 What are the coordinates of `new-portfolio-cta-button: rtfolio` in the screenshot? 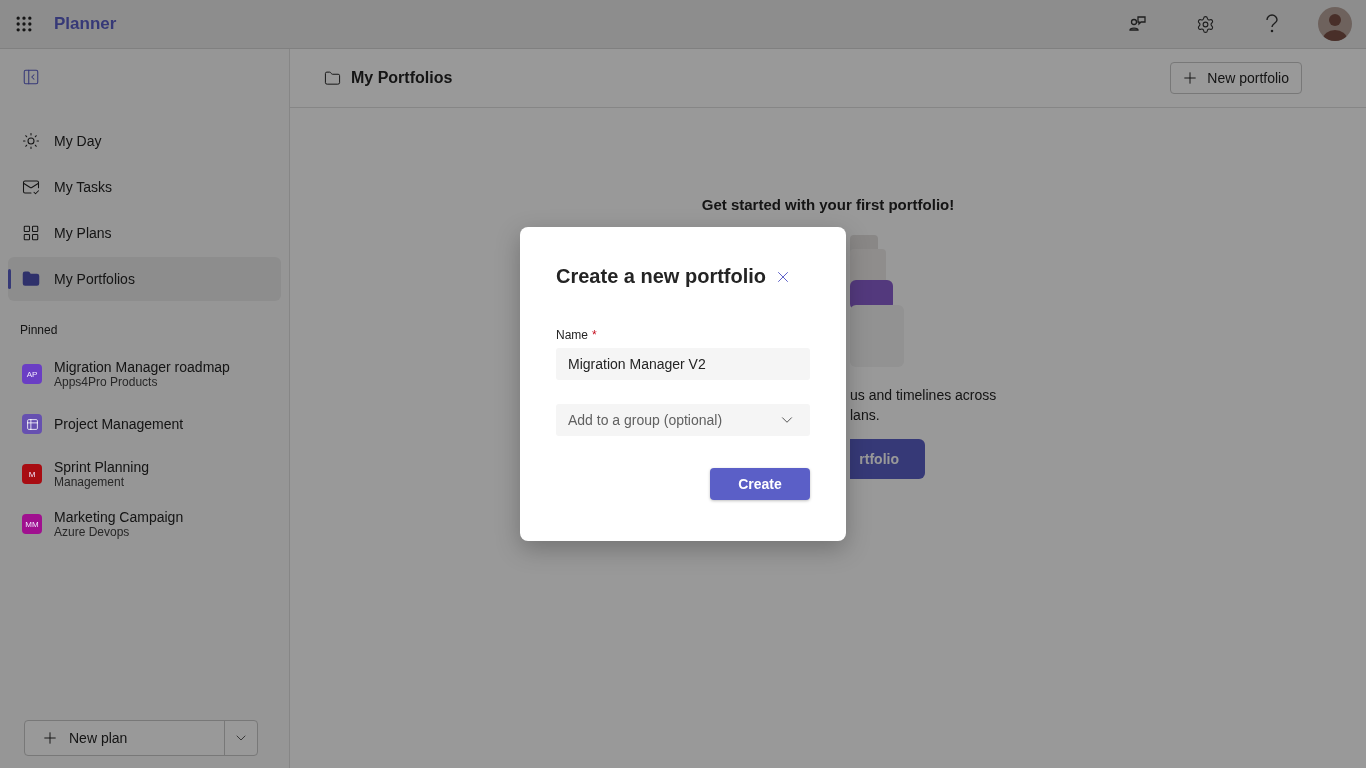 It's located at (887, 459).